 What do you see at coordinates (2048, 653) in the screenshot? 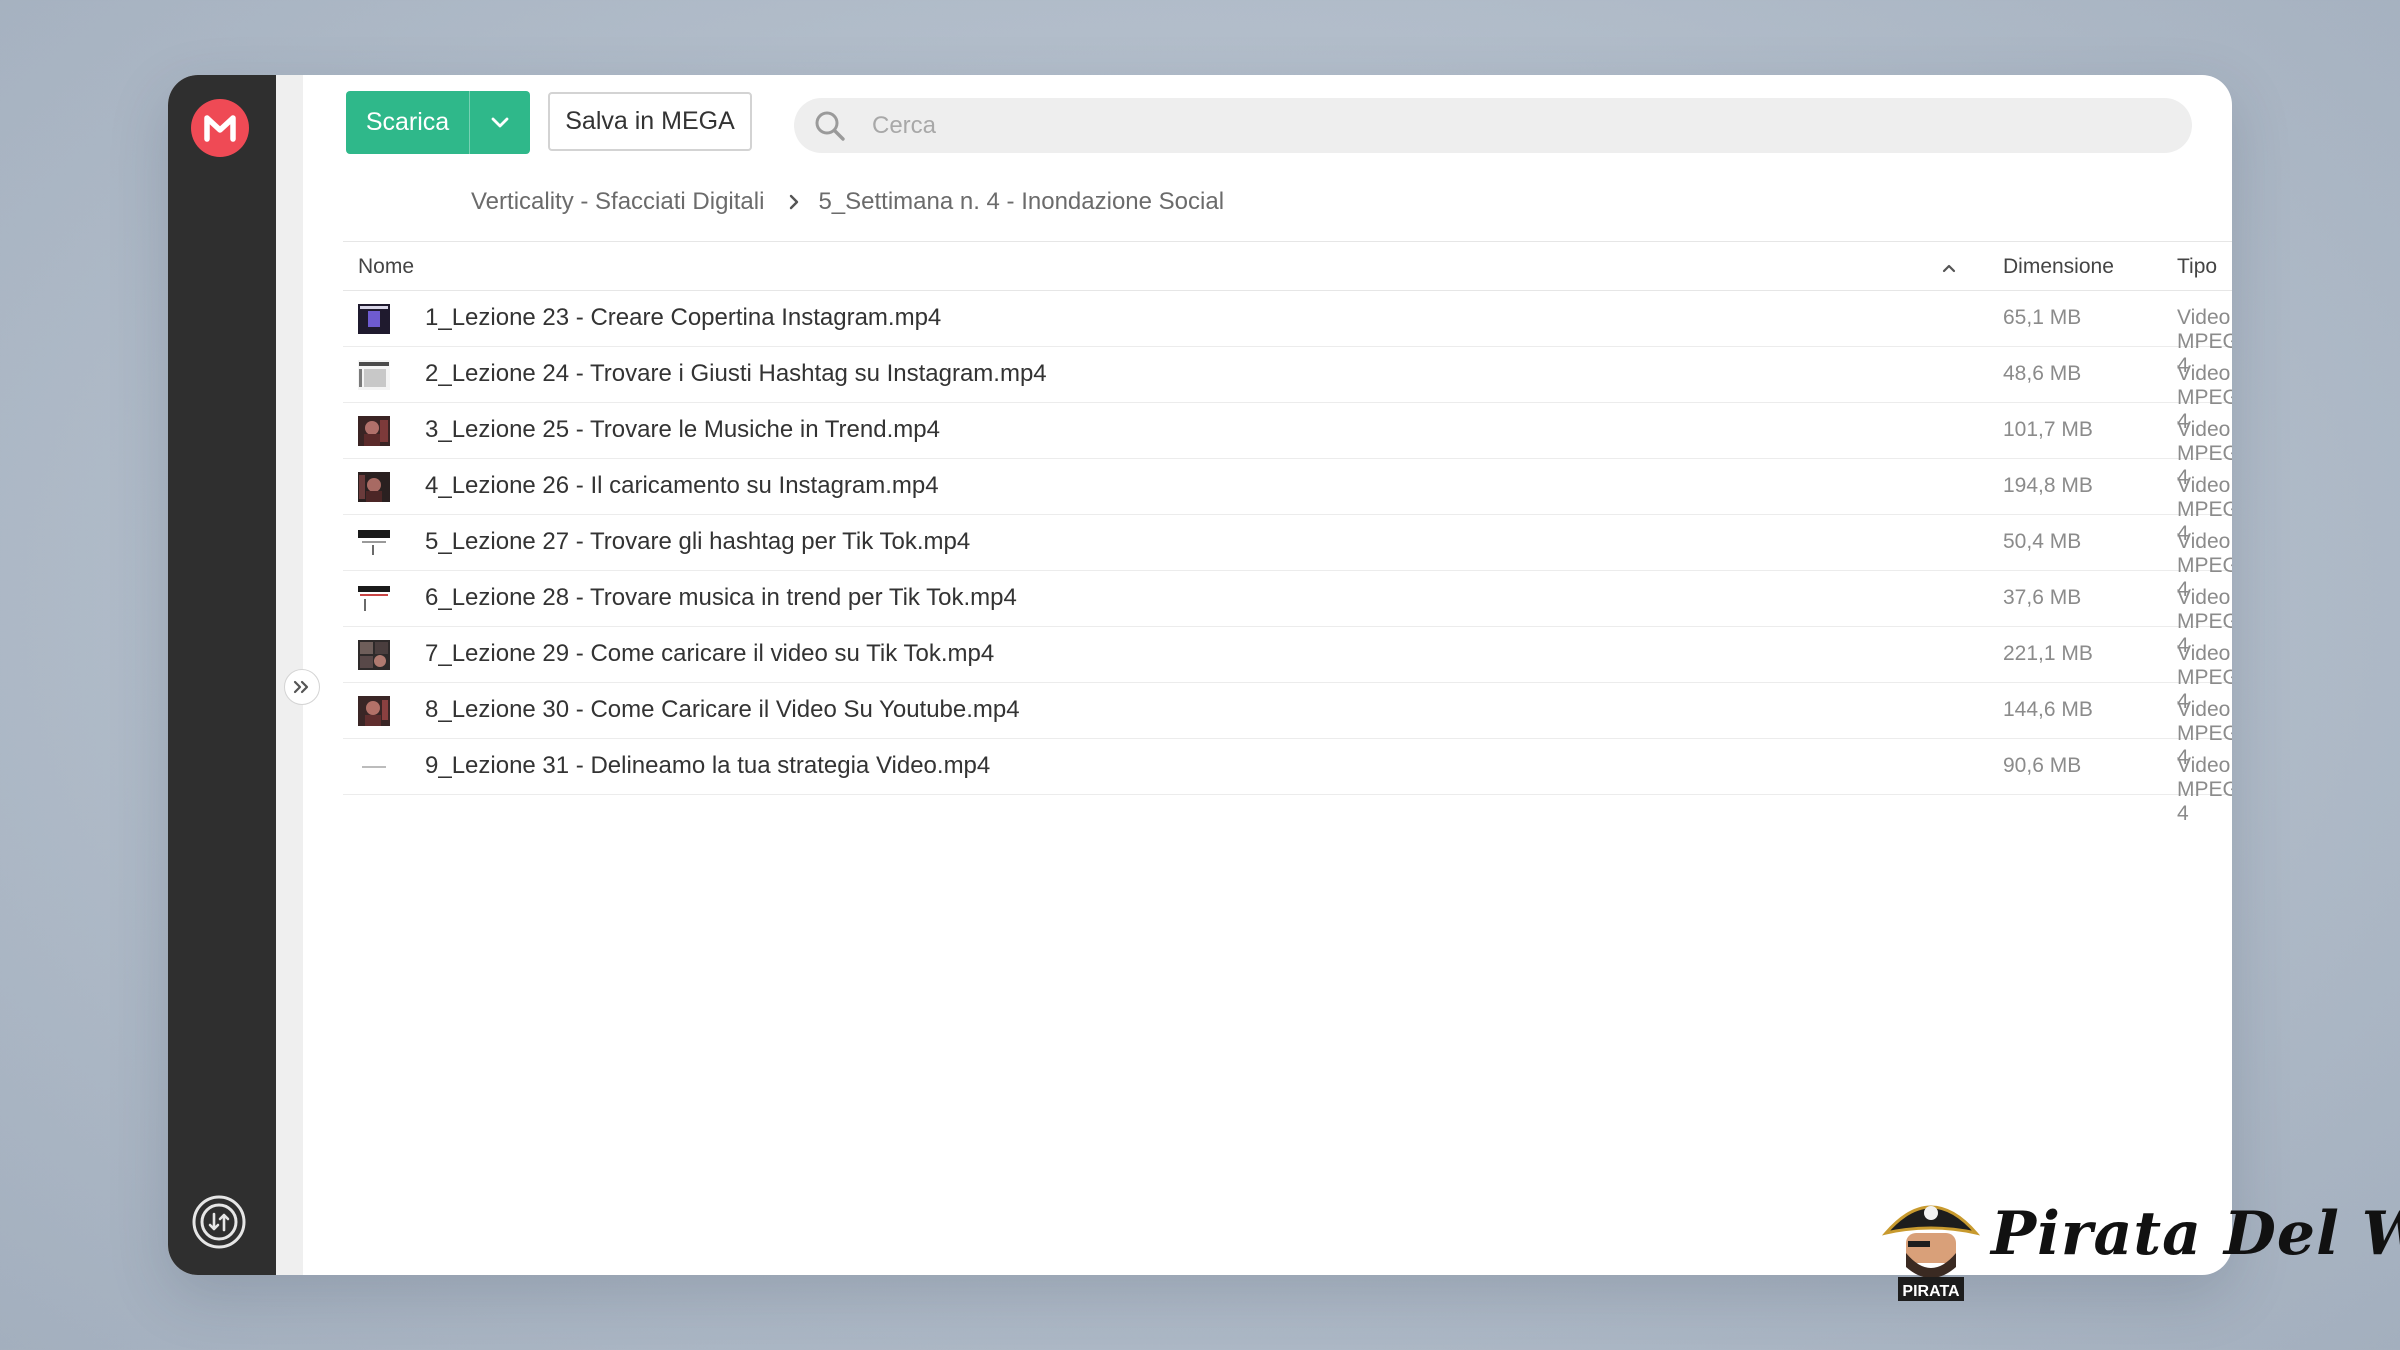
I see `file-size: 221,1 MB` at bounding box center [2048, 653].